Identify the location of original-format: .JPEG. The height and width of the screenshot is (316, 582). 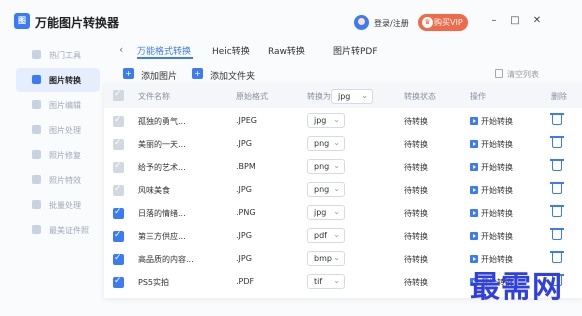
(246, 120).